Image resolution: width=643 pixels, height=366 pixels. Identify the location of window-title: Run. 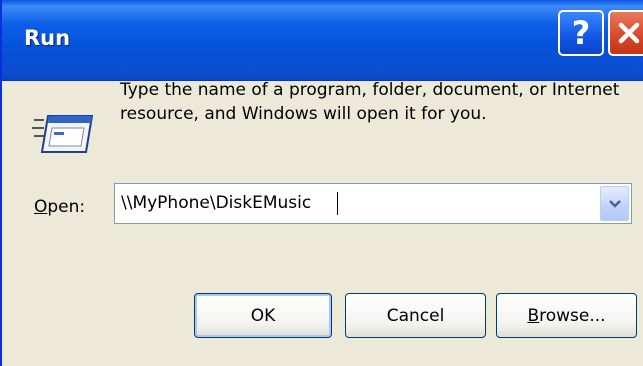
(47, 38).